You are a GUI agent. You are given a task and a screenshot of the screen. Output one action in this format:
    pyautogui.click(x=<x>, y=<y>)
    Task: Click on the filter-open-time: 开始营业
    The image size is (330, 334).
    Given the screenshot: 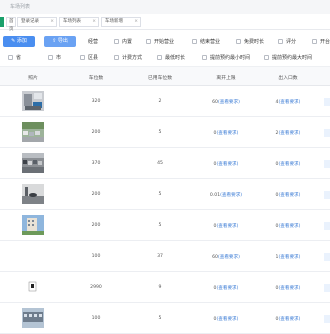 What is the action you would take?
    pyautogui.click(x=160, y=42)
    